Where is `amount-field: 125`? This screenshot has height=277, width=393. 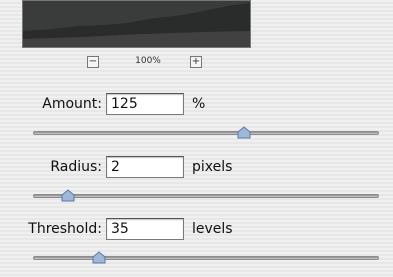
amount-field: 125 is located at coordinates (145, 104).